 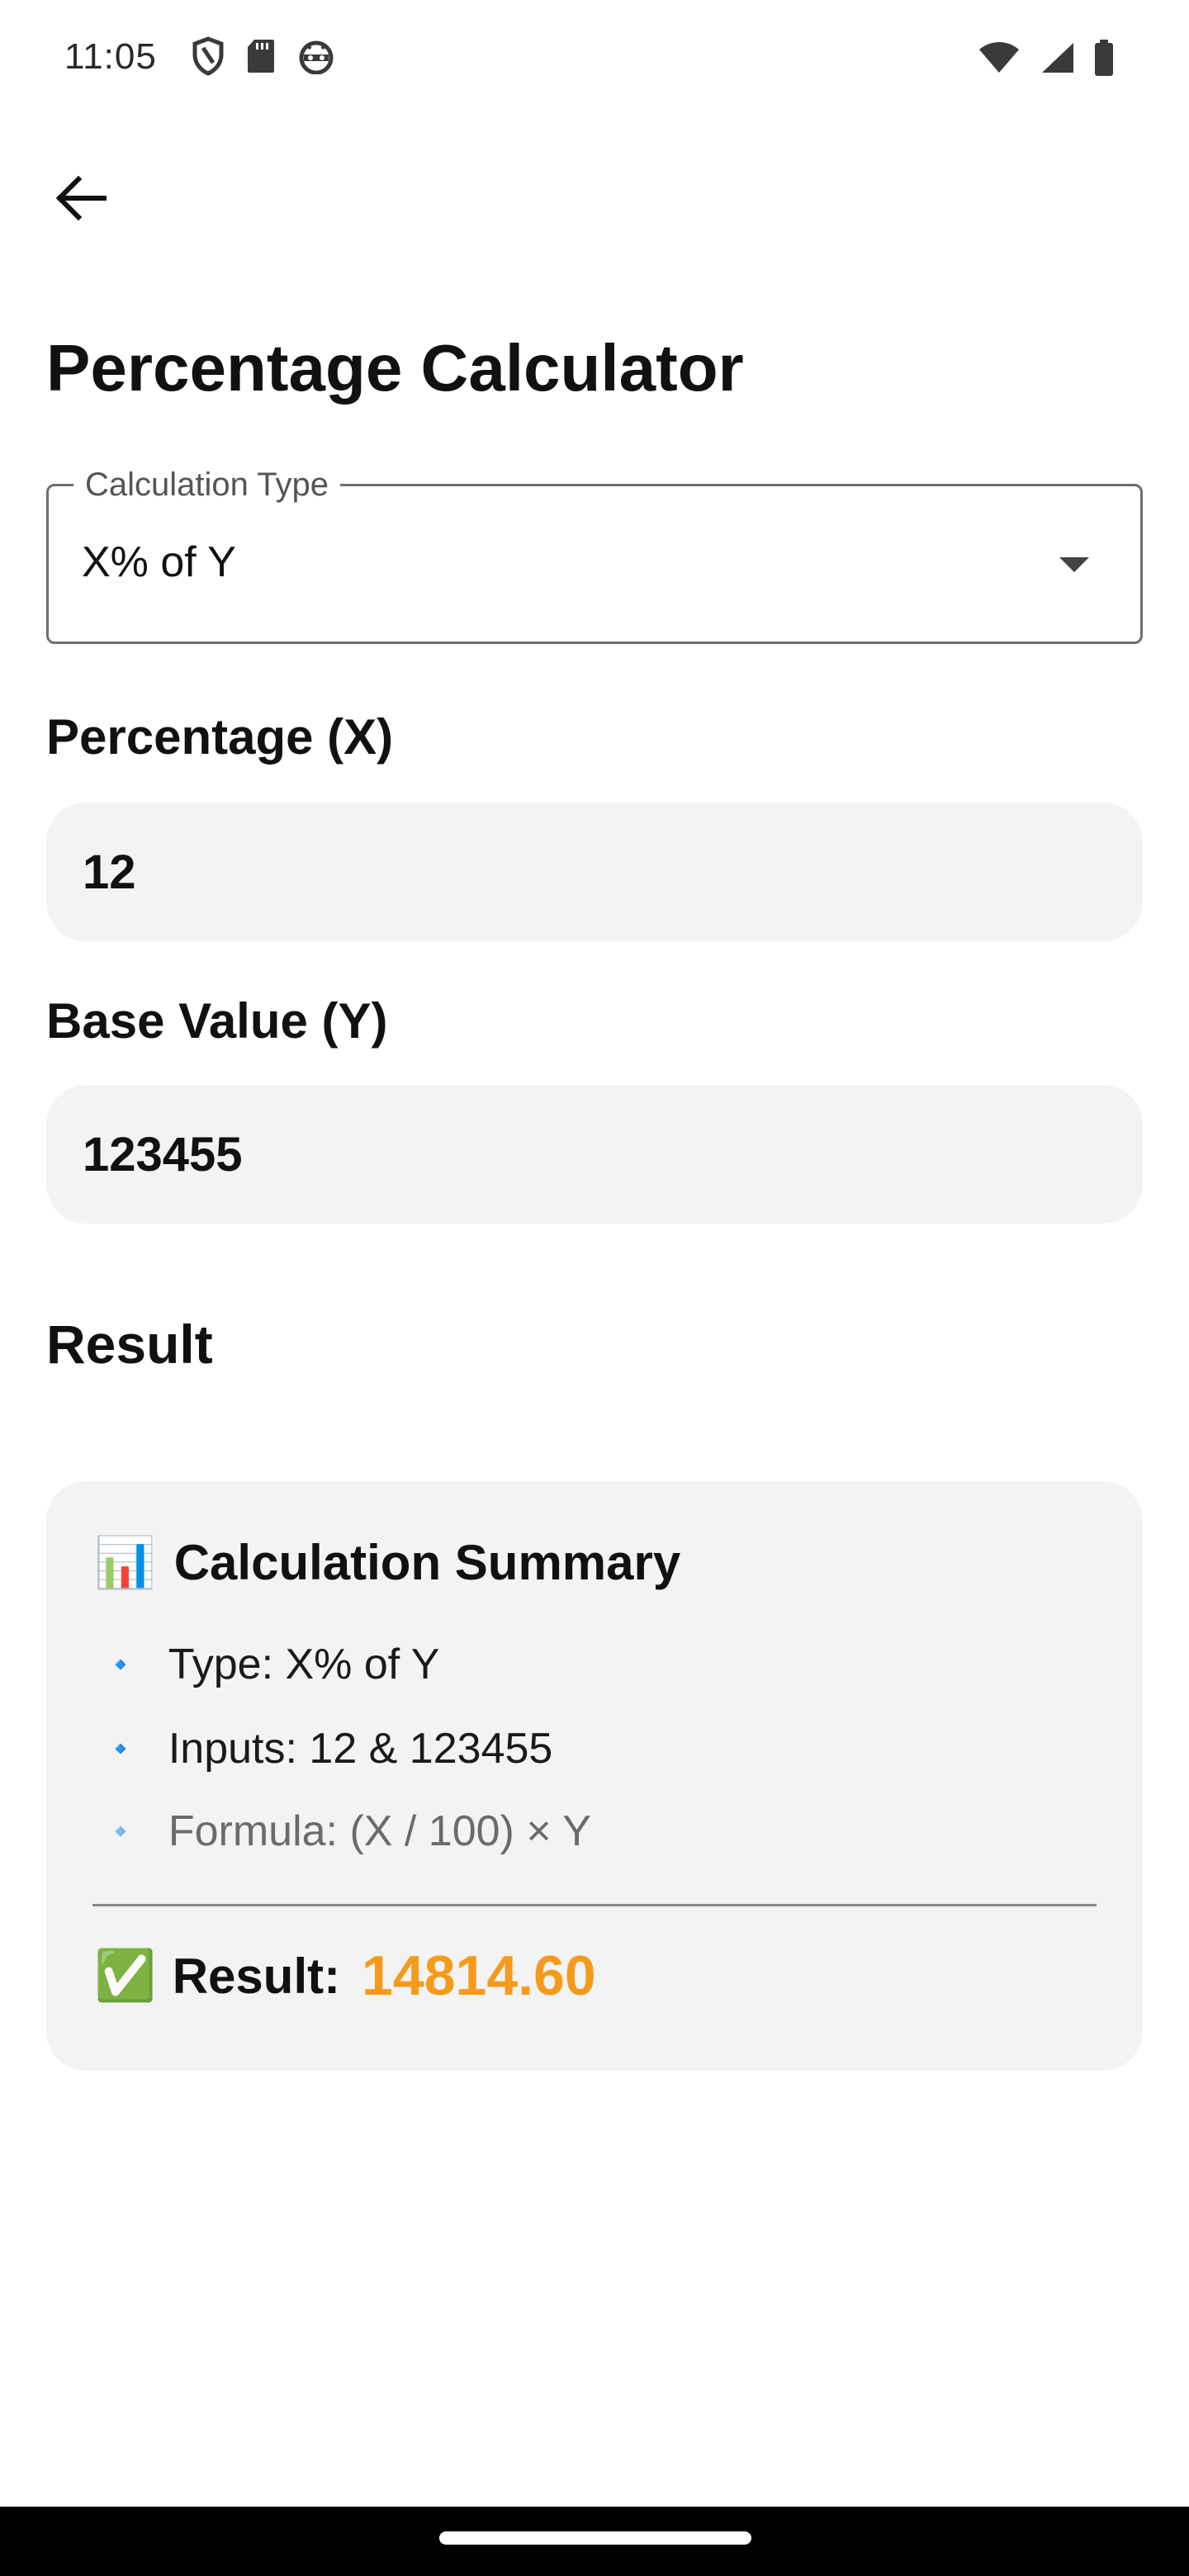 What do you see at coordinates (217, 1021) in the screenshot?
I see `base-value-label: Base Value (Y)` at bounding box center [217, 1021].